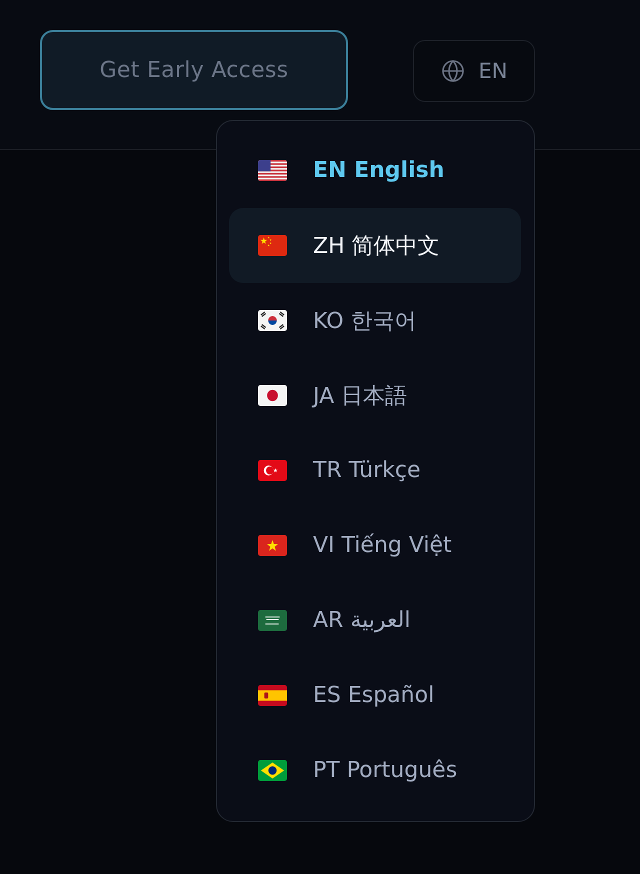 The height and width of the screenshot is (874, 640). I want to click on globe-icon, so click(452, 71).